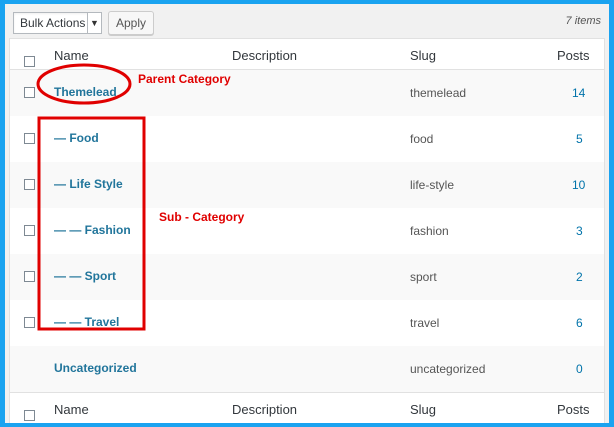 The image size is (614, 427). What do you see at coordinates (131, 23) in the screenshot?
I see `apply-button: Apply` at bounding box center [131, 23].